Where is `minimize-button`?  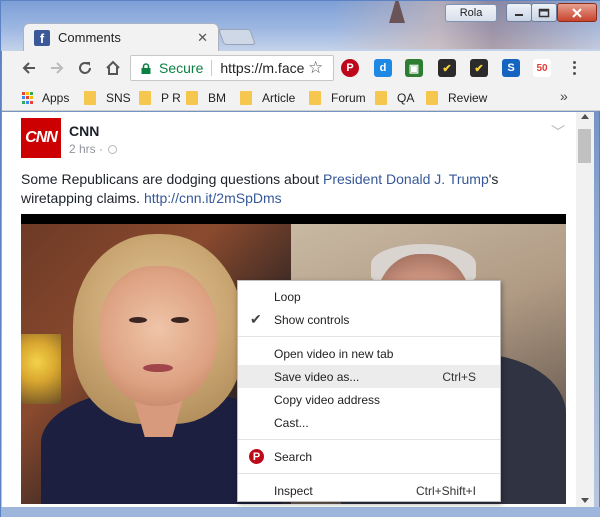 minimize-button is located at coordinates (519, 12).